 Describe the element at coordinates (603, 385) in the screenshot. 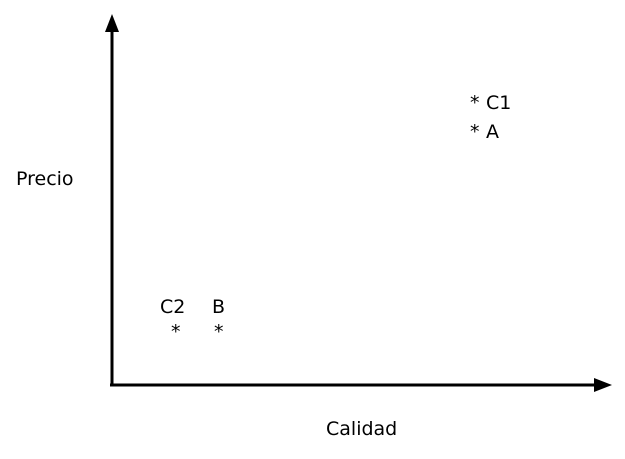

I see `x-axis-arrowhead` at that location.